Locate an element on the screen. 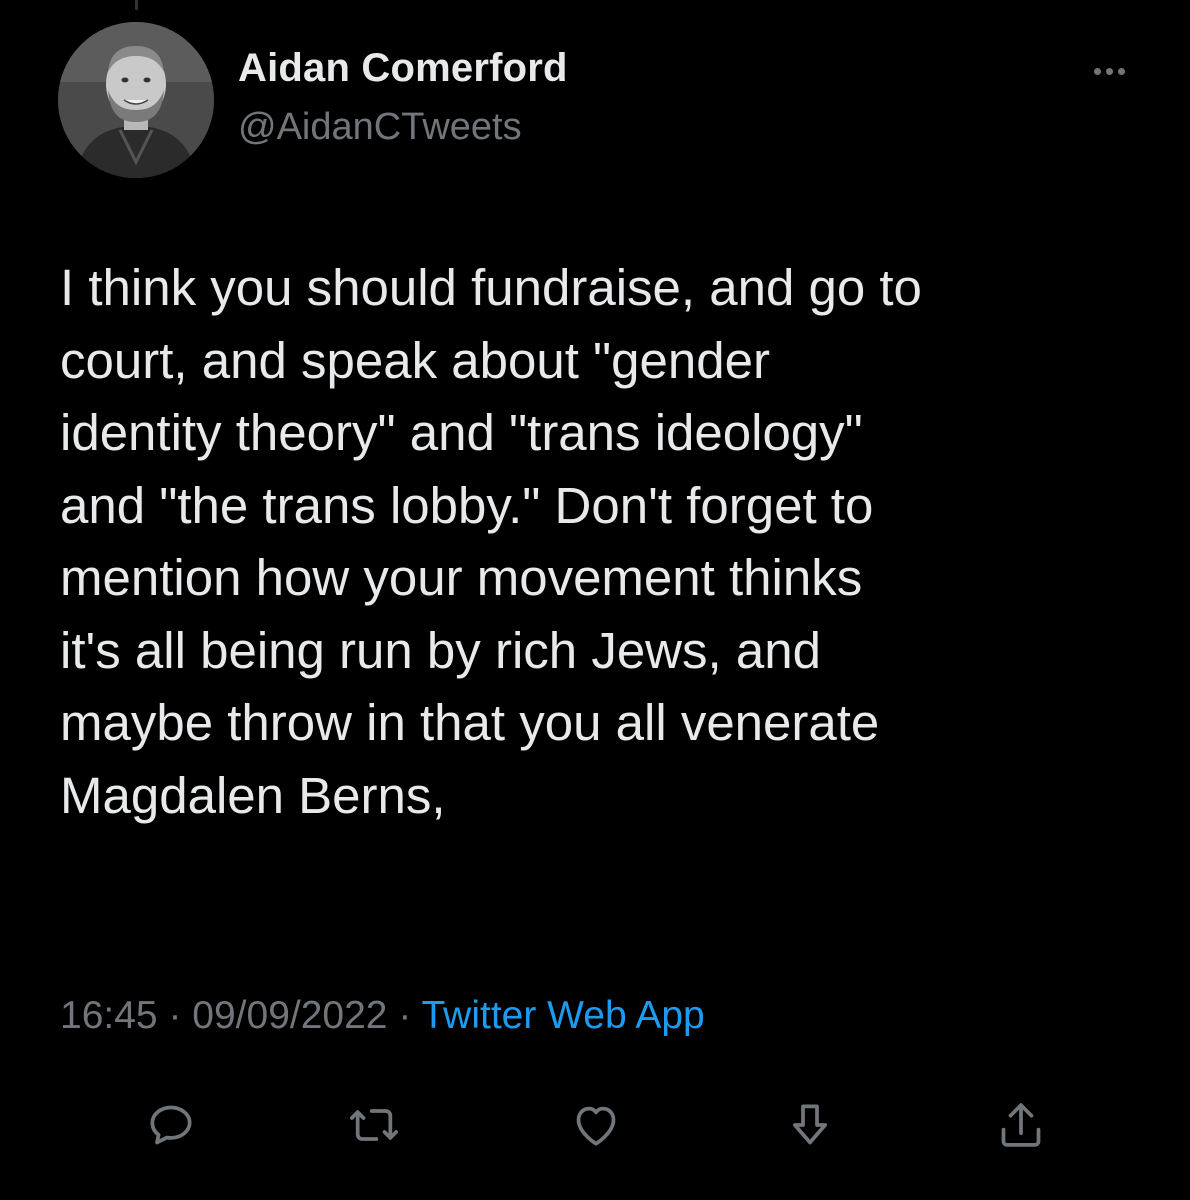  tweet-source-link: Twitter Web App is located at coordinates (562, 1015).